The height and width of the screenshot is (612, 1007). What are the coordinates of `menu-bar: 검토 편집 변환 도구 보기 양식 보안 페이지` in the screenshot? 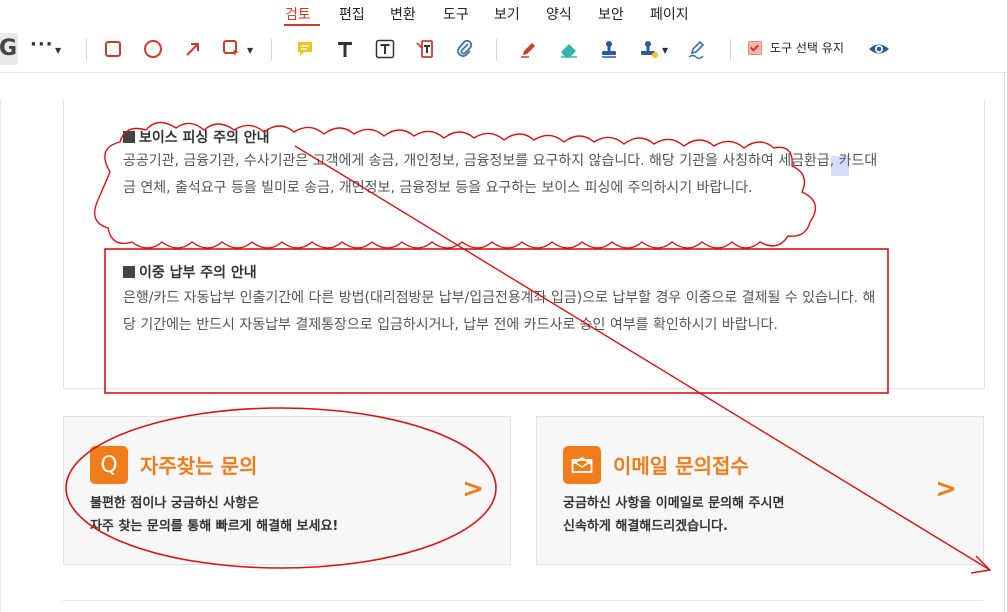 It's located at (503, 14).